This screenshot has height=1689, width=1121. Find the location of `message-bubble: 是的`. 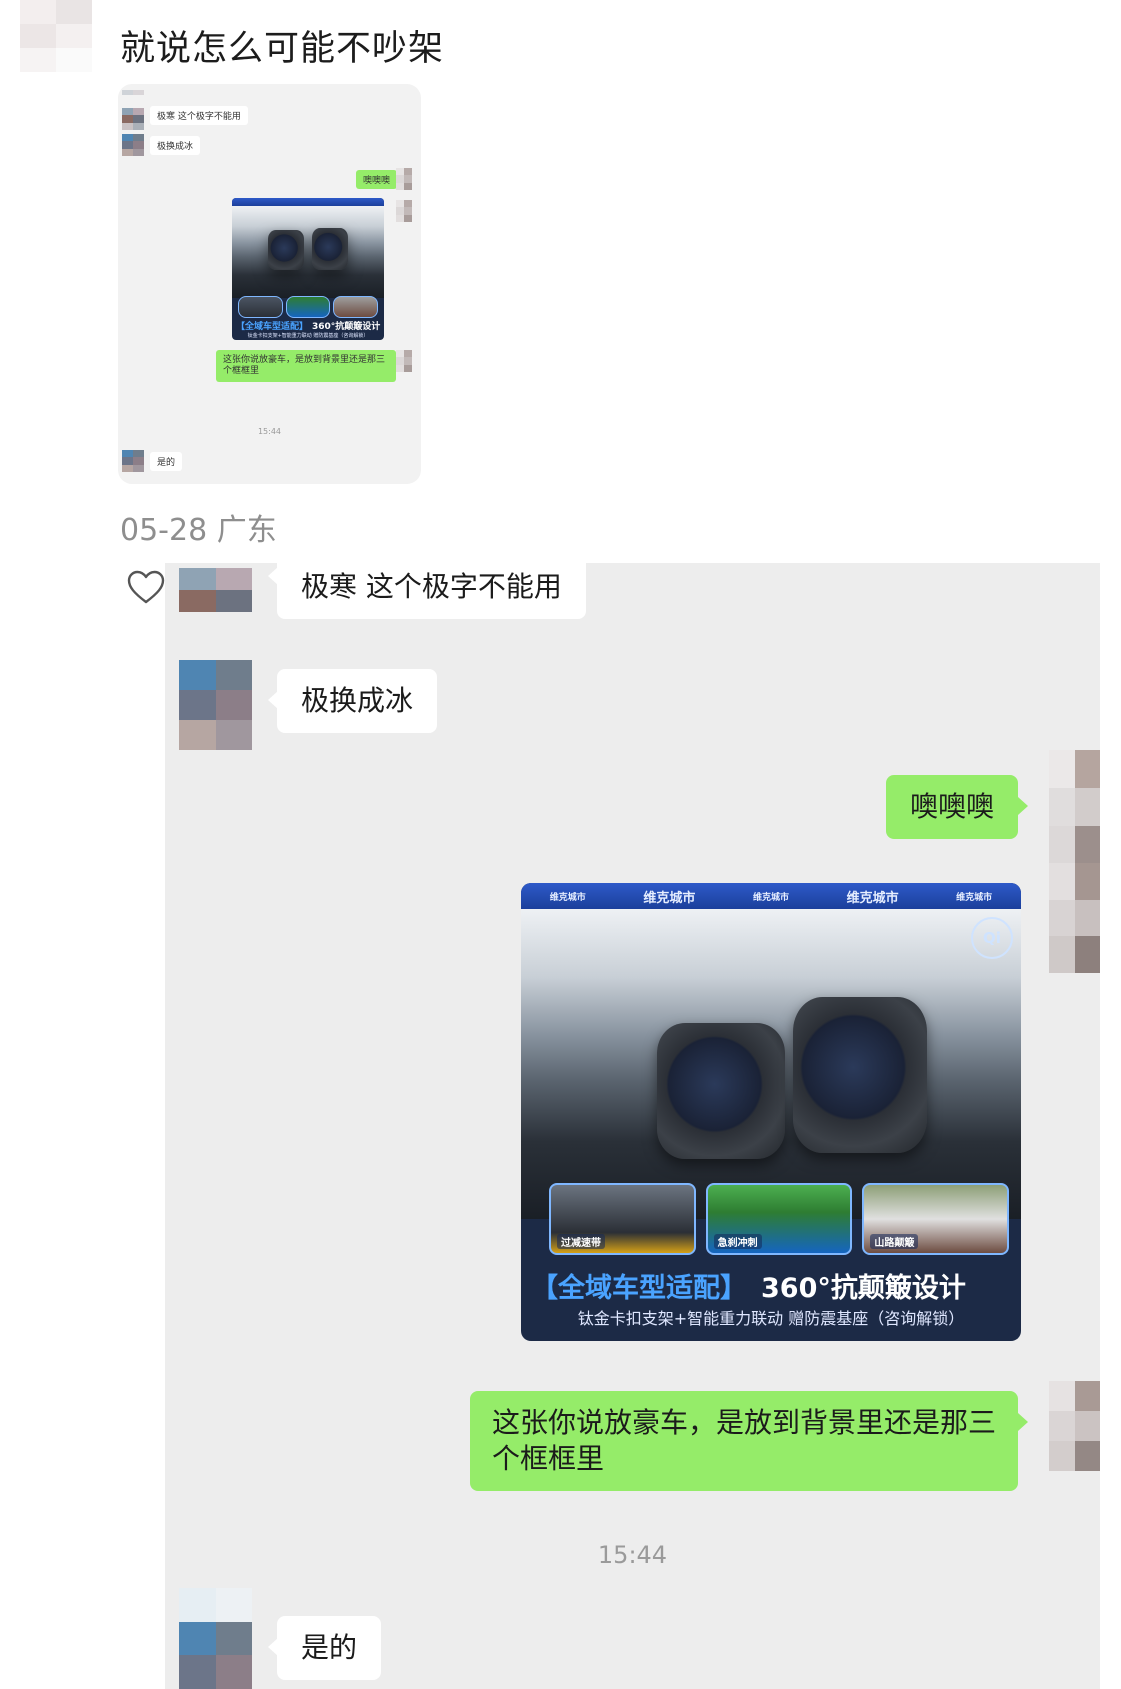

message-bubble: 是的 is located at coordinates (166, 461).